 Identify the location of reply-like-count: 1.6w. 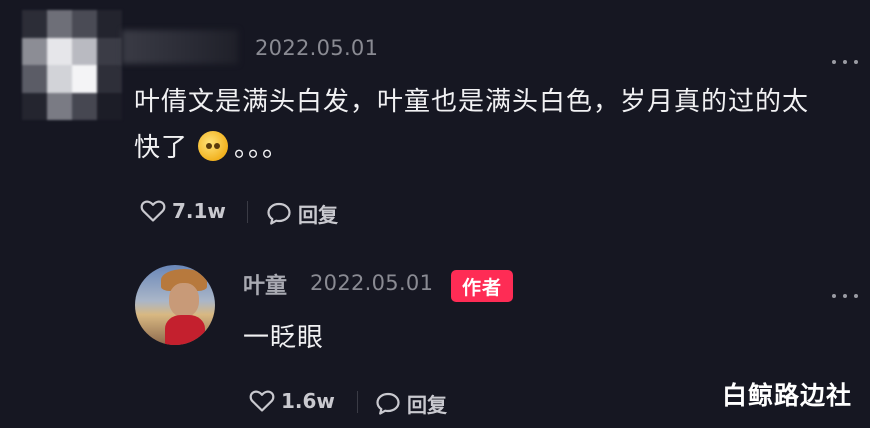
(308, 401).